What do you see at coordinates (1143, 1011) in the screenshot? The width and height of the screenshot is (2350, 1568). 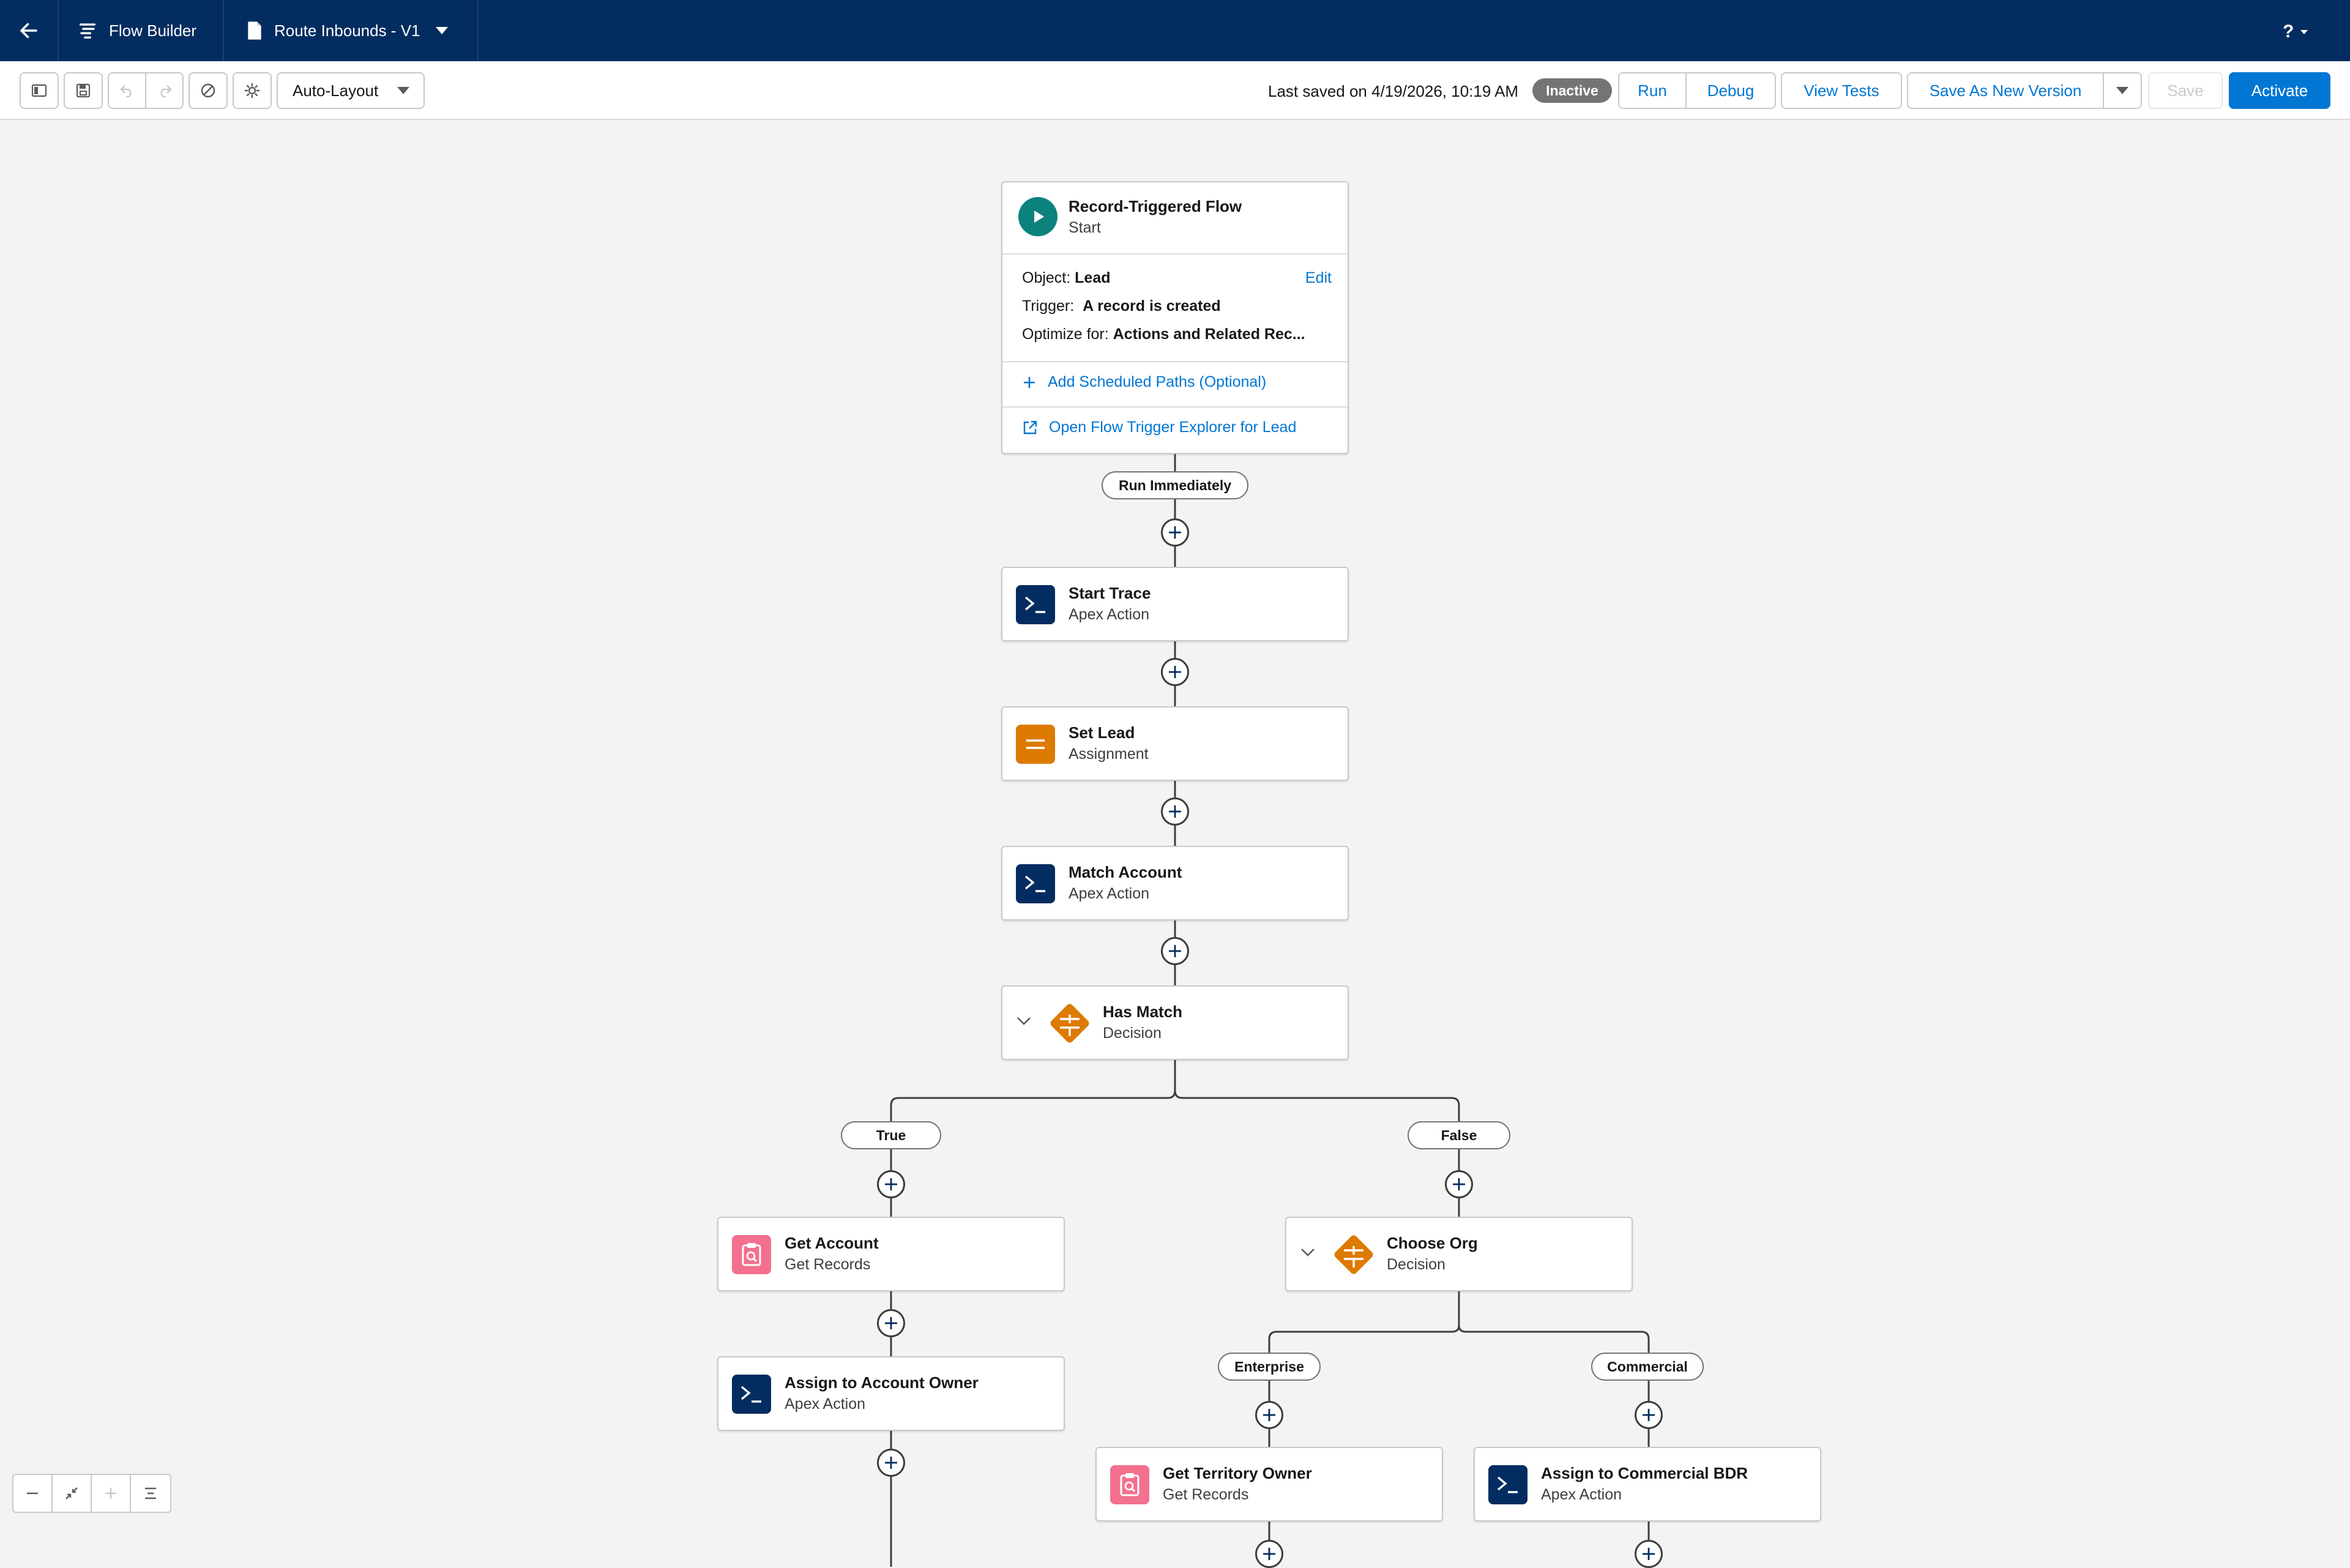 I see `node-title: Has Match` at bounding box center [1143, 1011].